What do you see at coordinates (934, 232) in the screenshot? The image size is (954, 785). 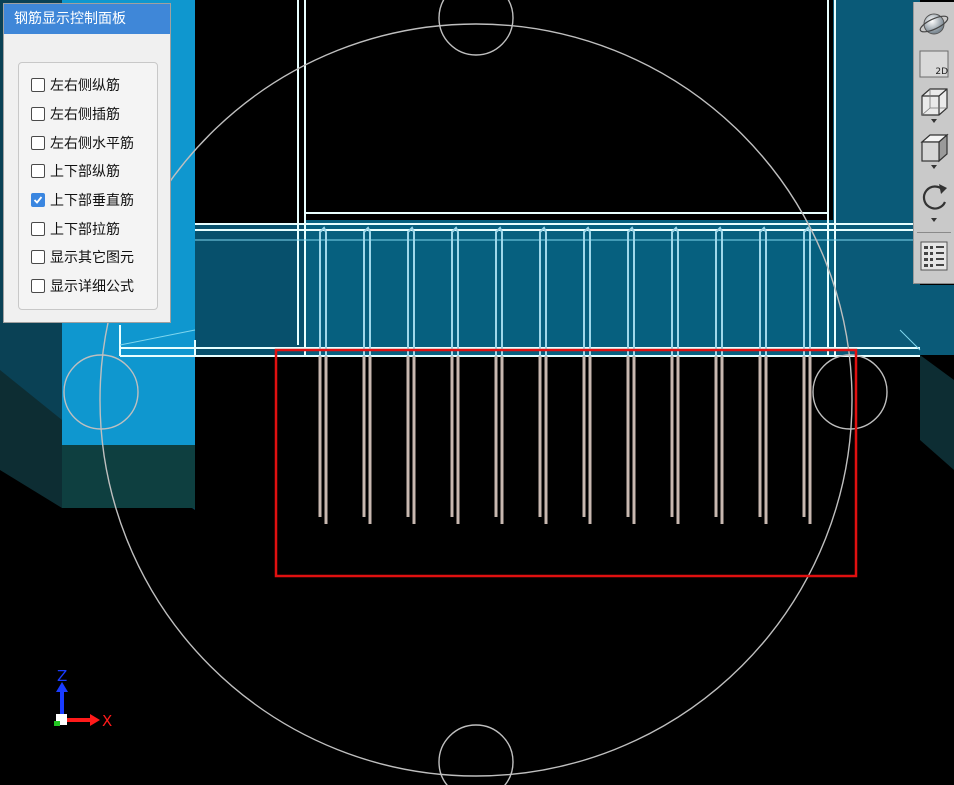 I see `toolbar-divider` at bounding box center [934, 232].